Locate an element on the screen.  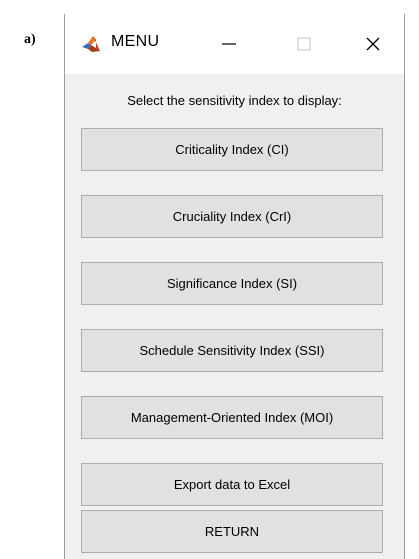
cruciality-index-button: Cruciality Index (CrI) is located at coordinates (232, 216).